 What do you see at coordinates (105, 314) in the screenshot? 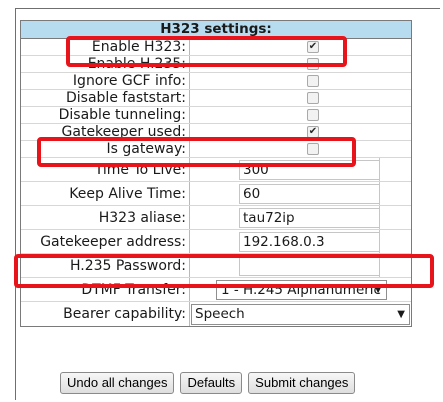
I see `label-bearer-capability: Bearer capability:` at bounding box center [105, 314].